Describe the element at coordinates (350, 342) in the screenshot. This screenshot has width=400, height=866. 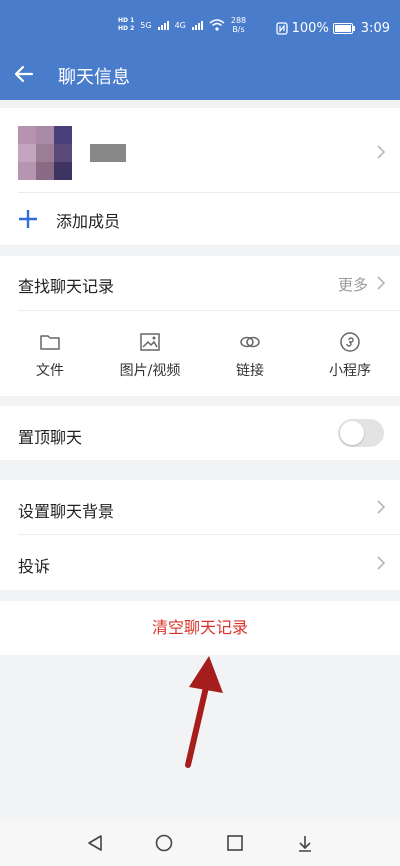
I see `mini-program-icon` at that location.